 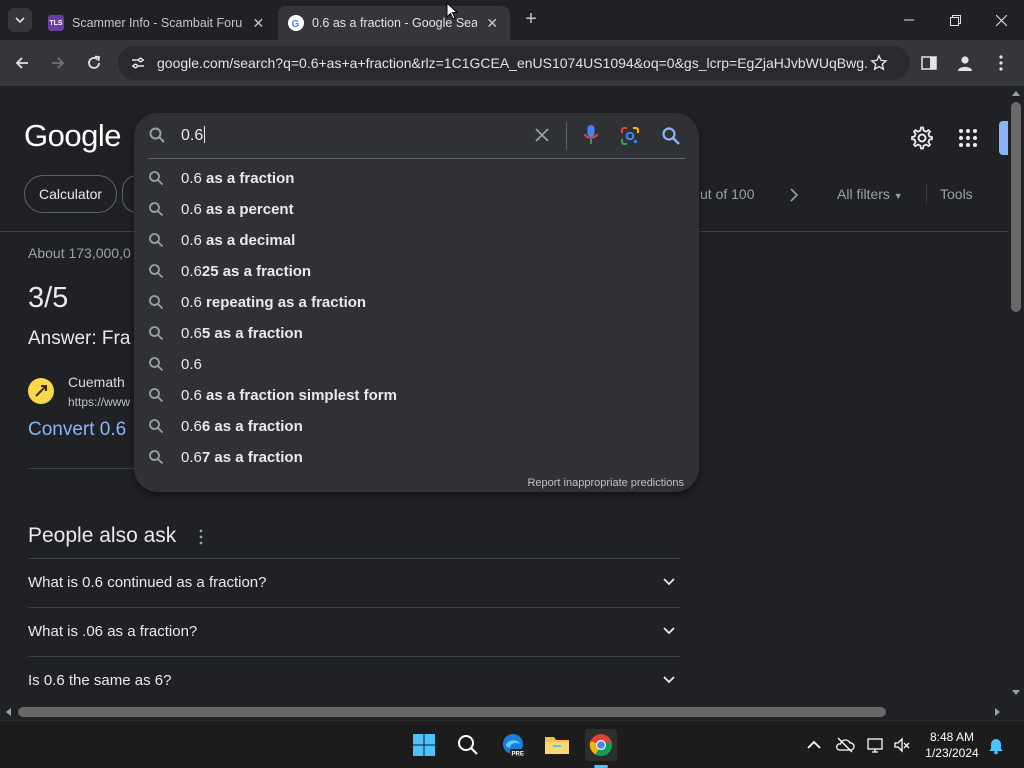 What do you see at coordinates (1003, 138) in the screenshot?
I see `sign-in-button-edge` at bounding box center [1003, 138].